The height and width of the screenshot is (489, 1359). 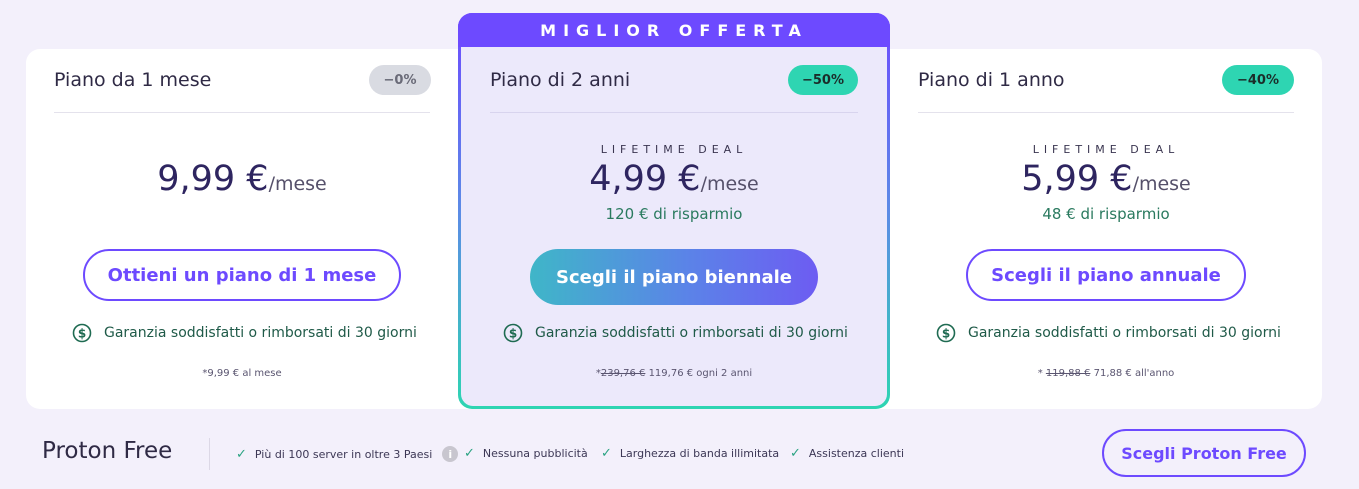 I want to click on feature-text: Assistenza clienti, so click(x=856, y=453).